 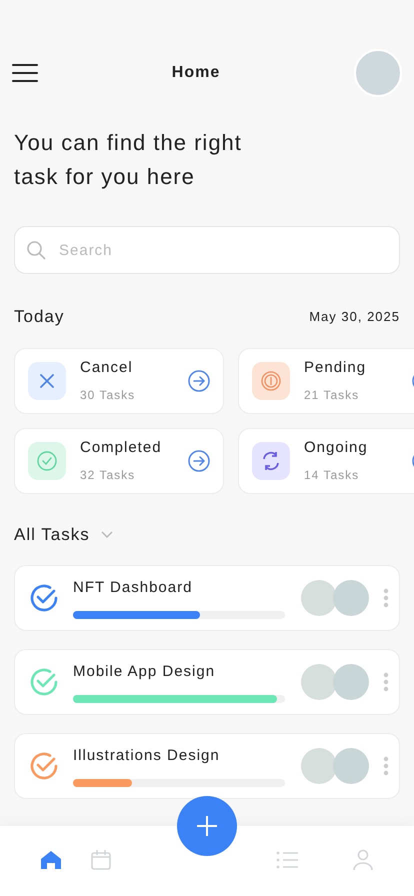 What do you see at coordinates (326, 461) in the screenshot?
I see `status-card: Ongoing 14 Tasks` at bounding box center [326, 461].